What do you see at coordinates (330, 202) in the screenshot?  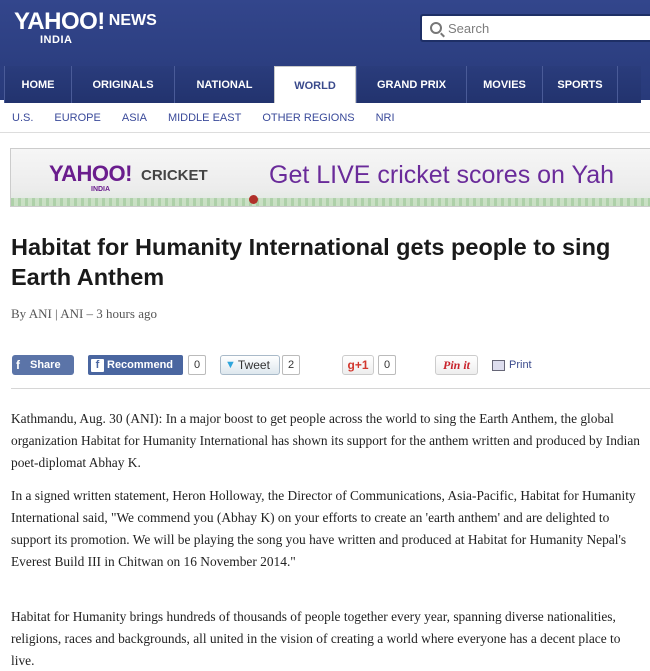 I see `banner-grass-decoration` at bounding box center [330, 202].